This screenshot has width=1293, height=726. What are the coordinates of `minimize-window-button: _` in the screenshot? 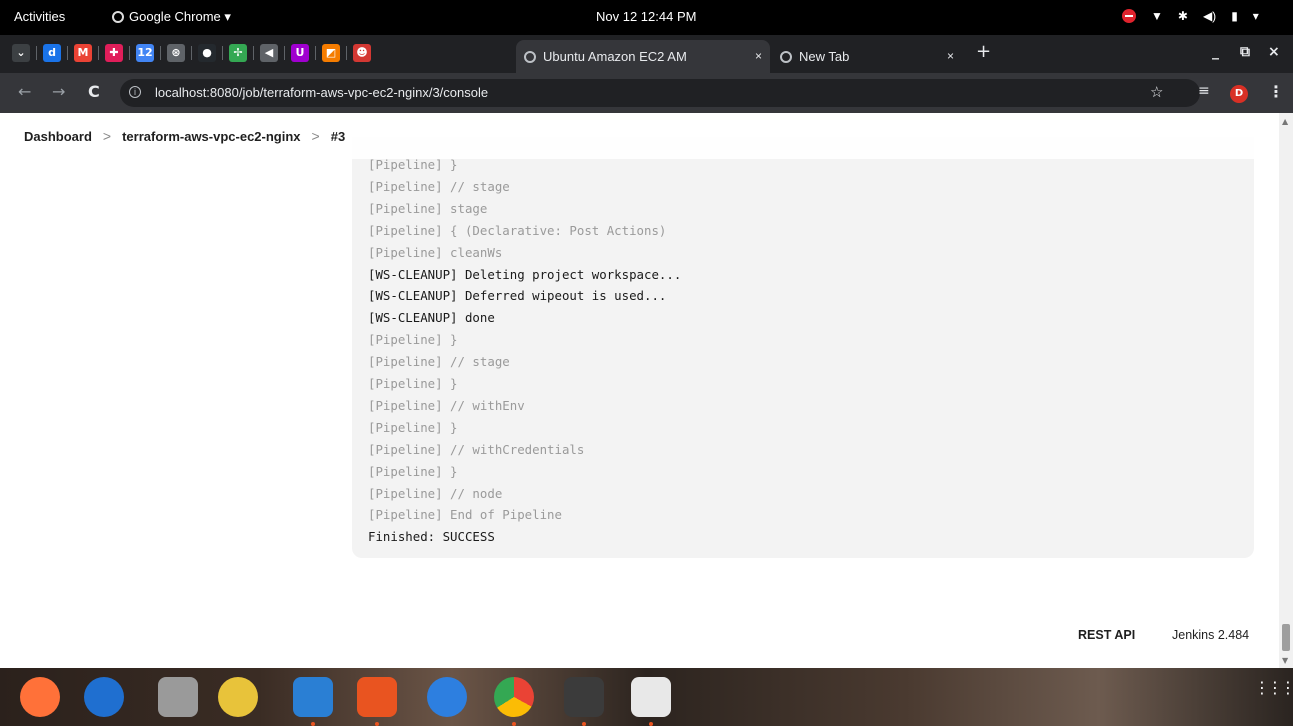 It's located at (1215, 52).